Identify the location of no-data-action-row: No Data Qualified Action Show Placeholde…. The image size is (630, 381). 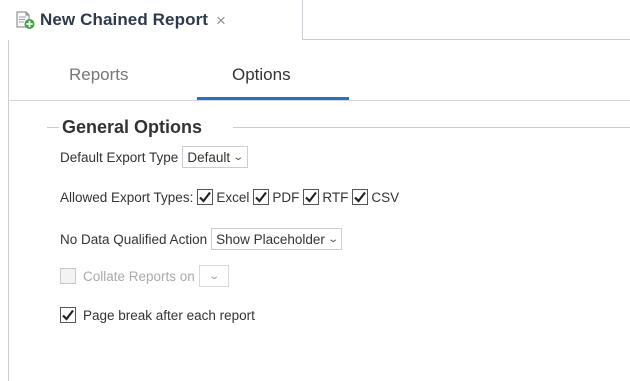
(201, 239).